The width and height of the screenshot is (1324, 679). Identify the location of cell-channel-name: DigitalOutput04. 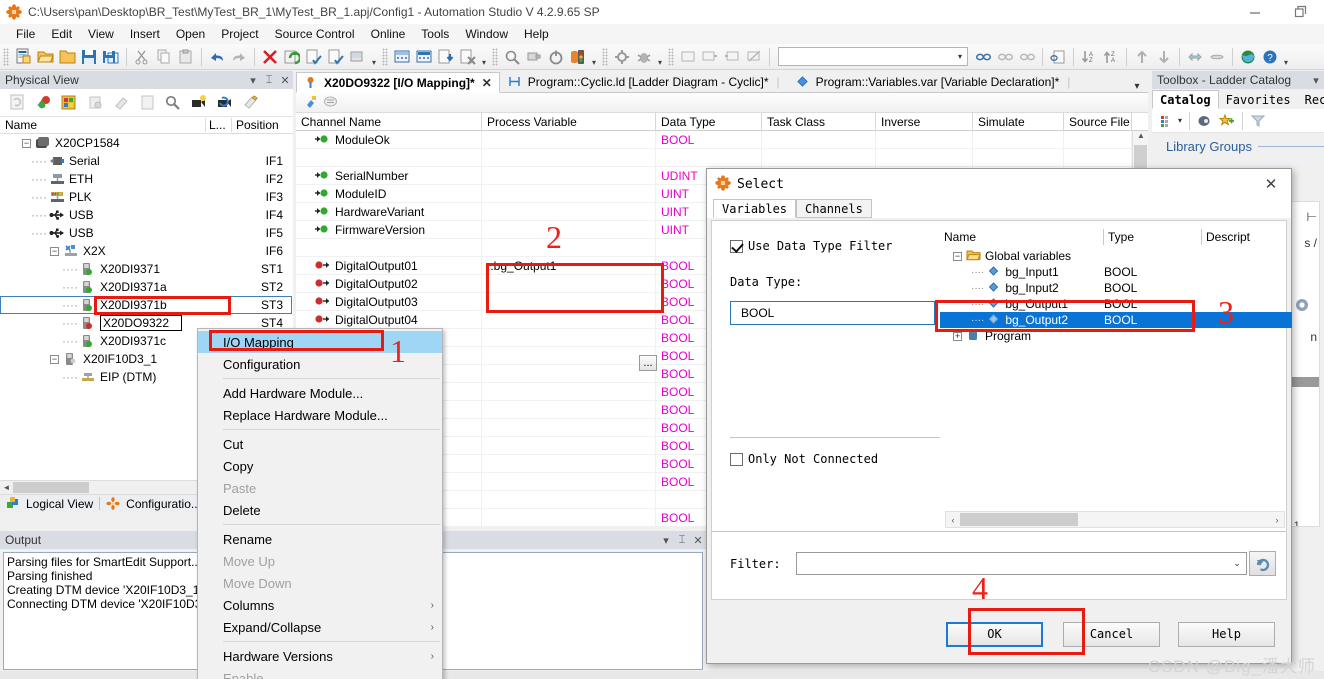
(389, 319).